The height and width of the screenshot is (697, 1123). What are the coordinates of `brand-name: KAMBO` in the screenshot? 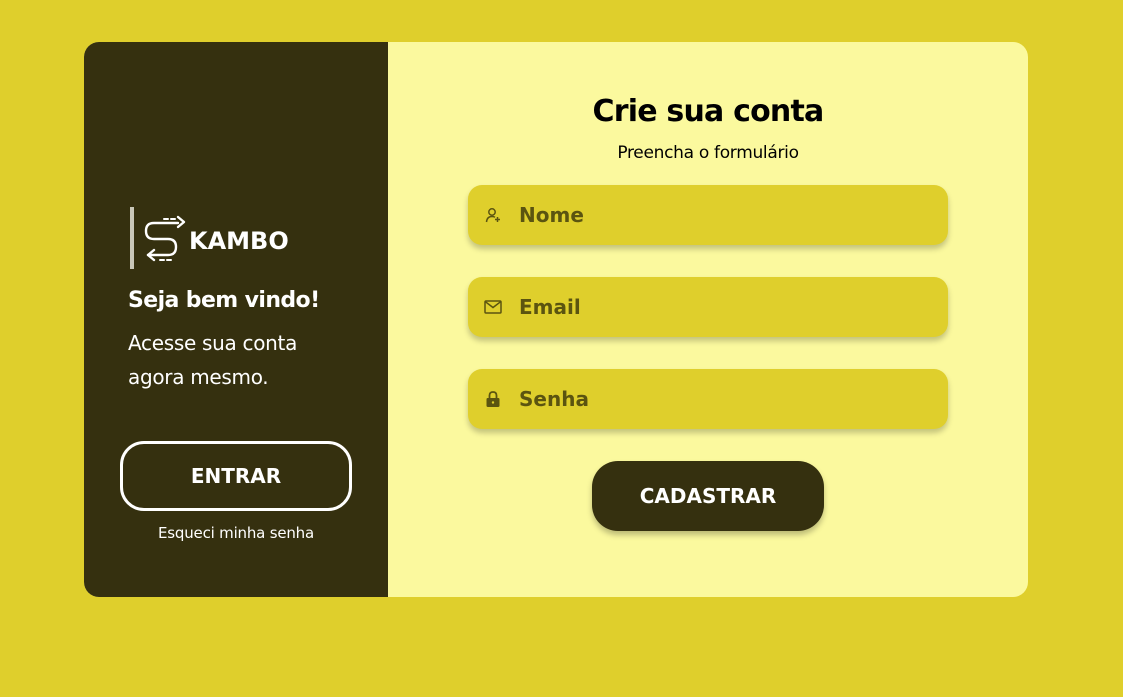 It's located at (239, 241).